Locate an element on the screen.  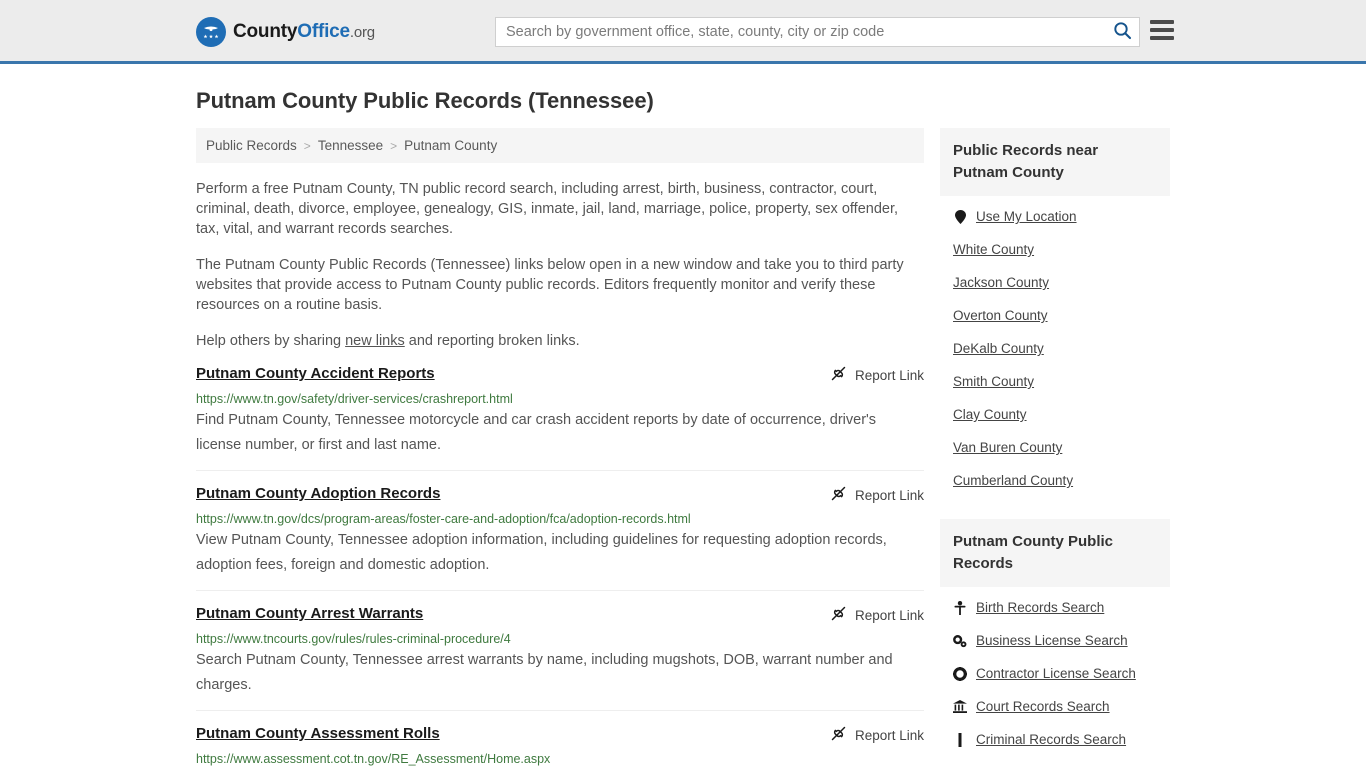
eagle-seal-icon is located at coordinates (211, 32).